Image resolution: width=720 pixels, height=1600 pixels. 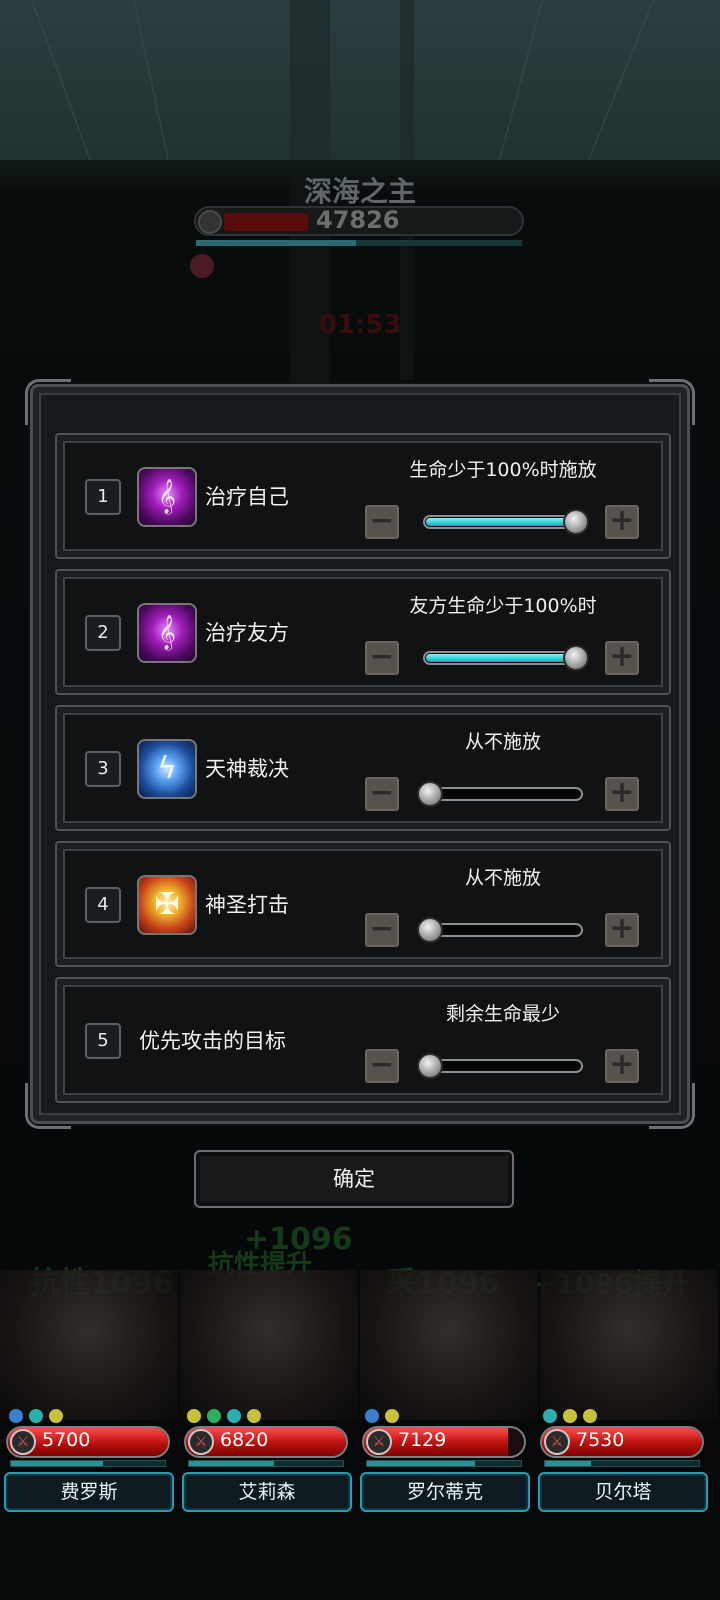 I want to click on row-index: 3, so click(x=103, y=769).